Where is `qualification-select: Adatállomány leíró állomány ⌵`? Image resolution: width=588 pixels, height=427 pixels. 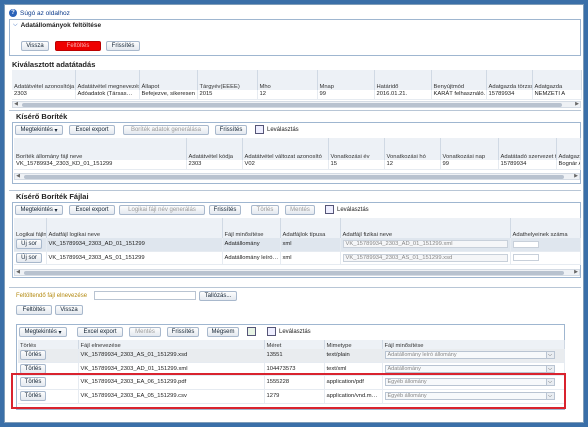
qualification-select: Adatállomány leíró állomány ⌵ is located at coordinates (469, 355).